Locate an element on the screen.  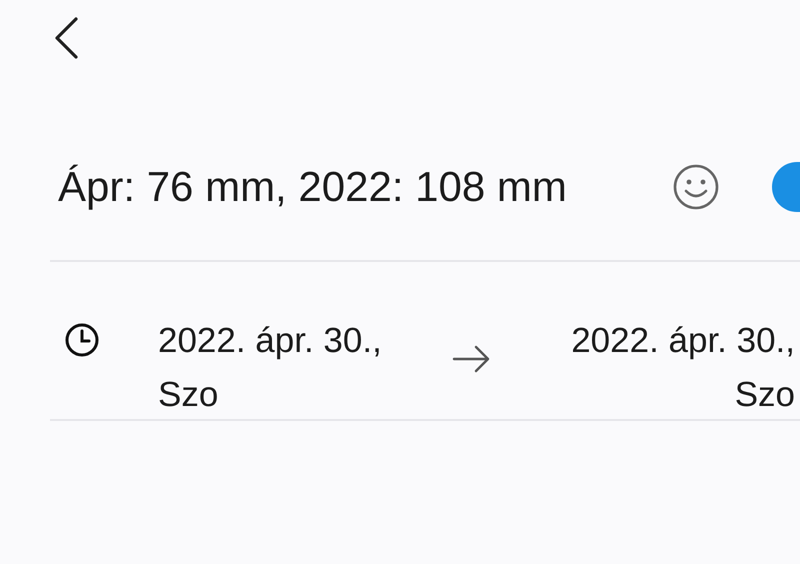
smiley-icon is located at coordinates (696, 187).